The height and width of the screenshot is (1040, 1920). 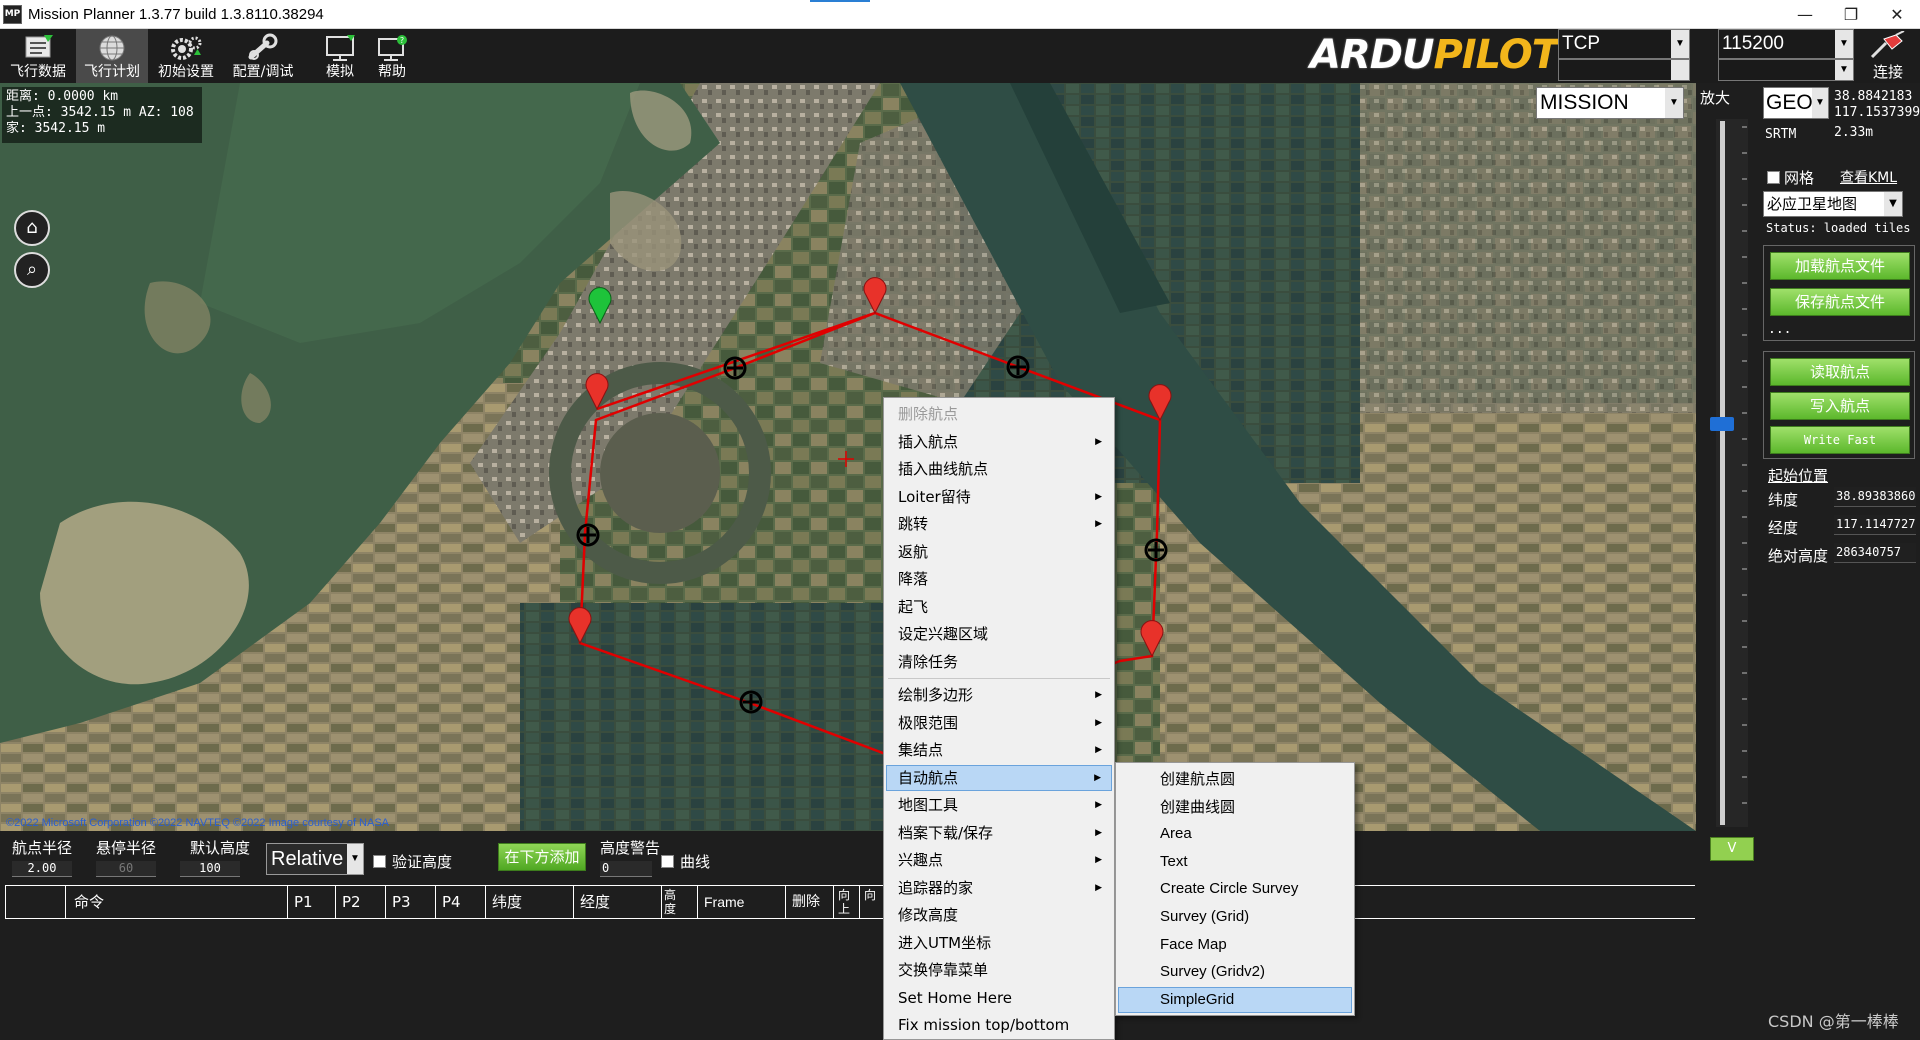 What do you see at coordinates (1235, 807) in the screenshot?
I see `submenu-item: 创建曲线圆` at bounding box center [1235, 807].